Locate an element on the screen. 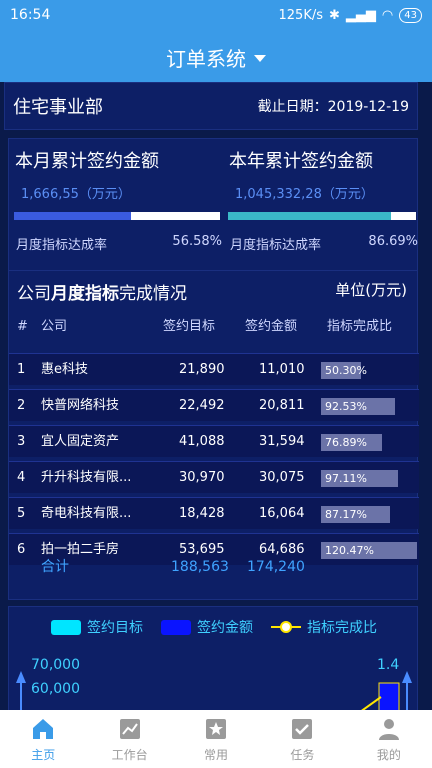  year-amount: 1,045,332,28（万元） is located at coordinates (304, 194).